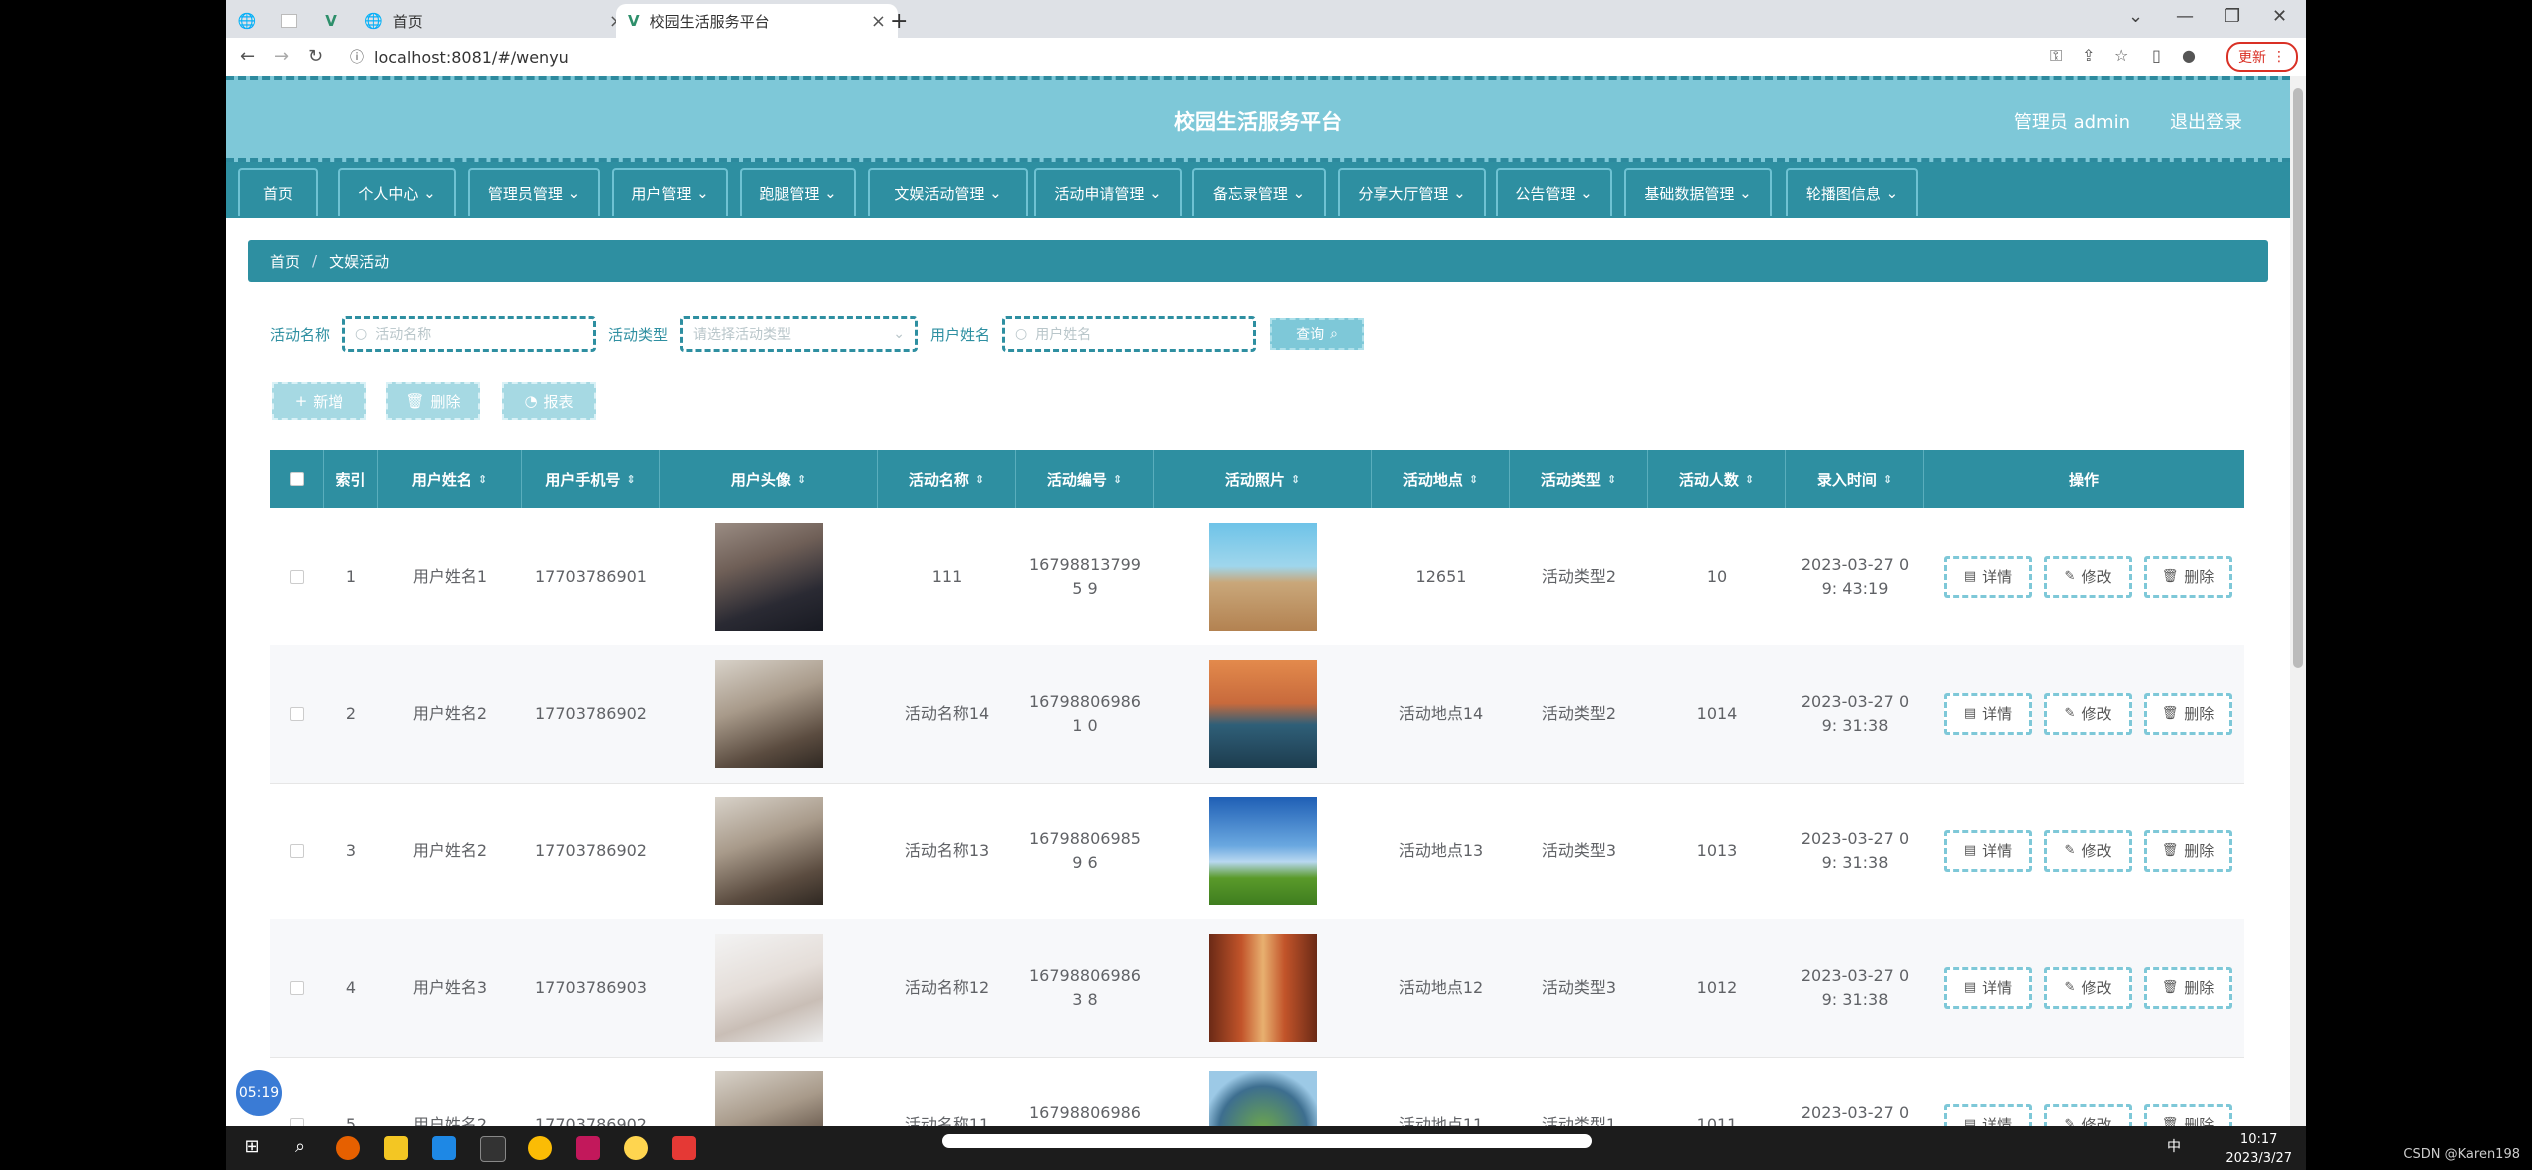 The width and height of the screenshot is (2532, 1170). I want to click on tab-active: V 校园生活服务平台 ×, so click(757, 21).